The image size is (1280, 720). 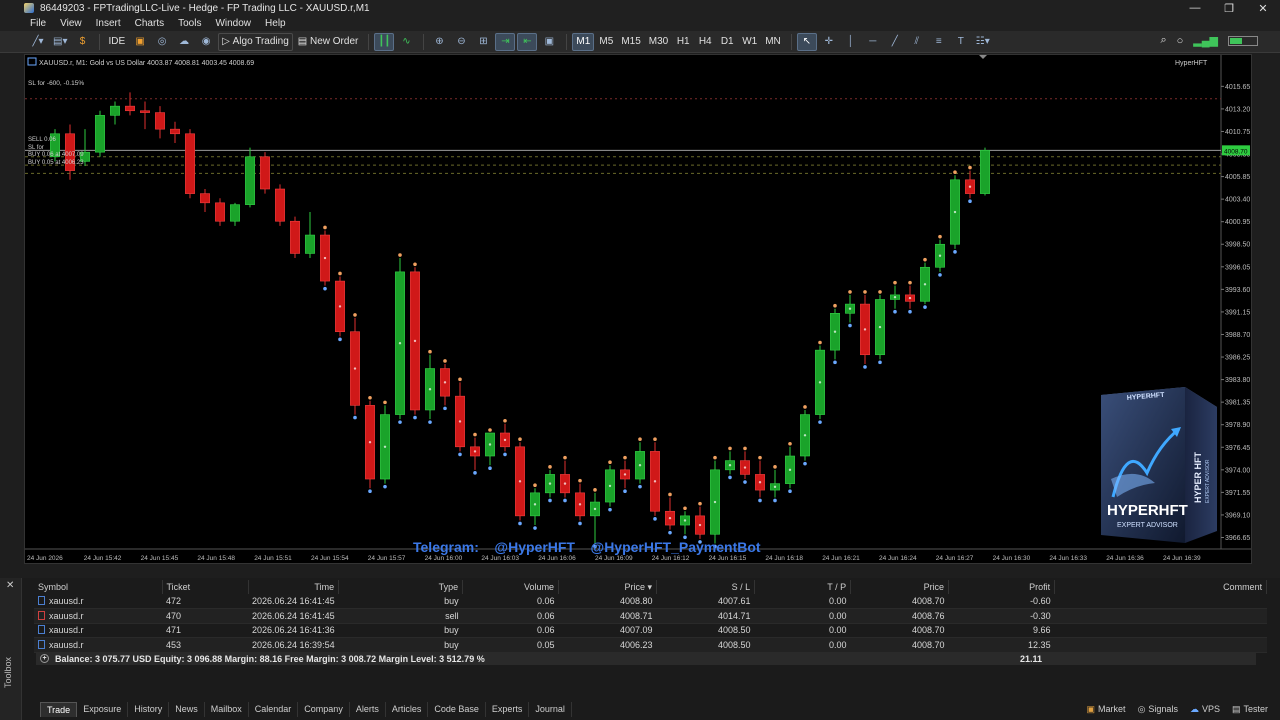 What do you see at coordinates (851, 42) in the screenshot?
I see `vertical-line-icon: │` at bounding box center [851, 42].